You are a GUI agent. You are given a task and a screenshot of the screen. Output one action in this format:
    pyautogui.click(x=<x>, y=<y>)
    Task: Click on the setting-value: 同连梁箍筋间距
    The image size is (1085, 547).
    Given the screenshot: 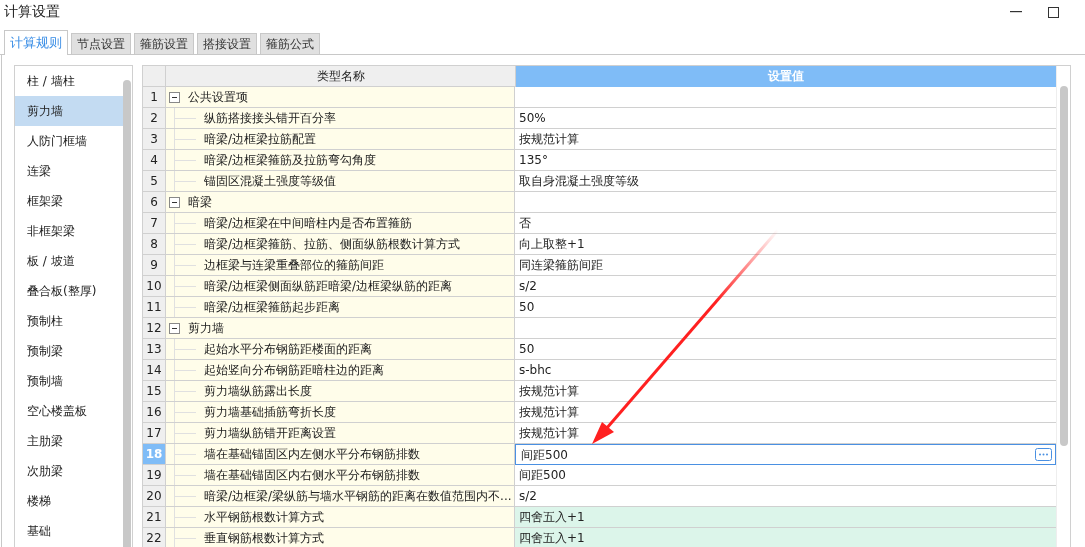 What is the action you would take?
    pyautogui.click(x=785, y=265)
    